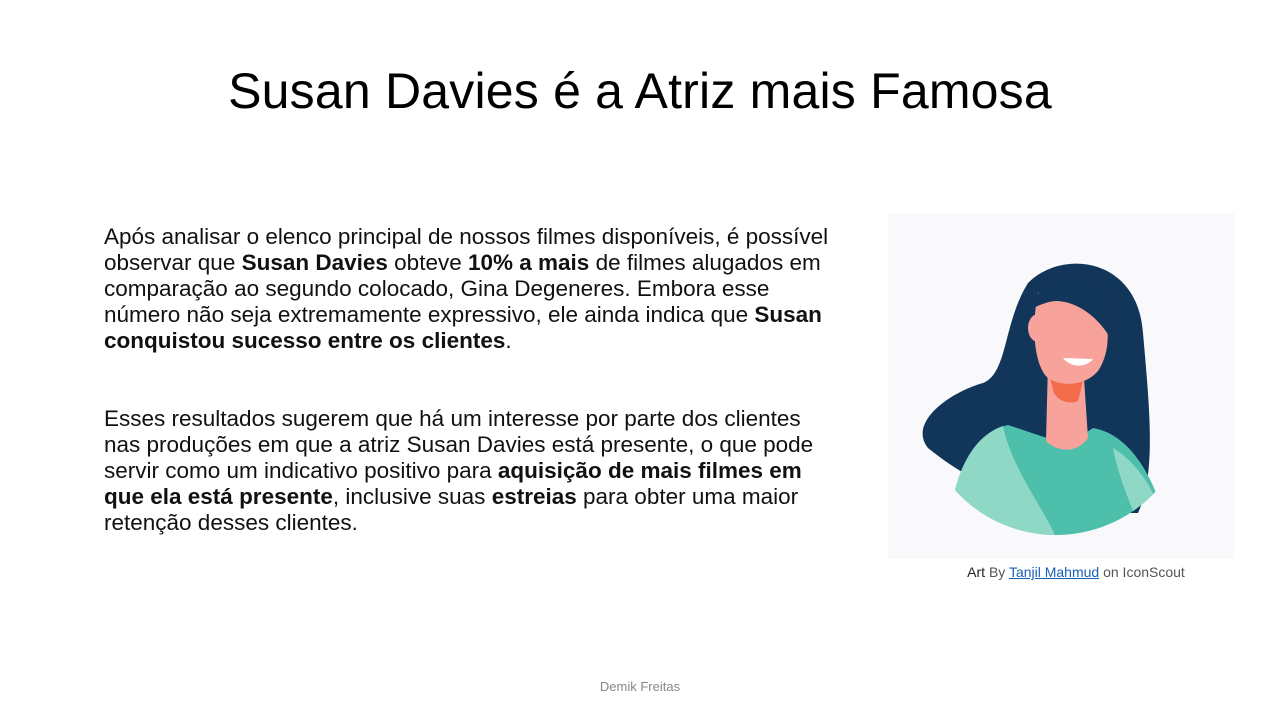  What do you see at coordinates (528, 262) in the screenshot?
I see `p1-bold-2: 10% a mais` at bounding box center [528, 262].